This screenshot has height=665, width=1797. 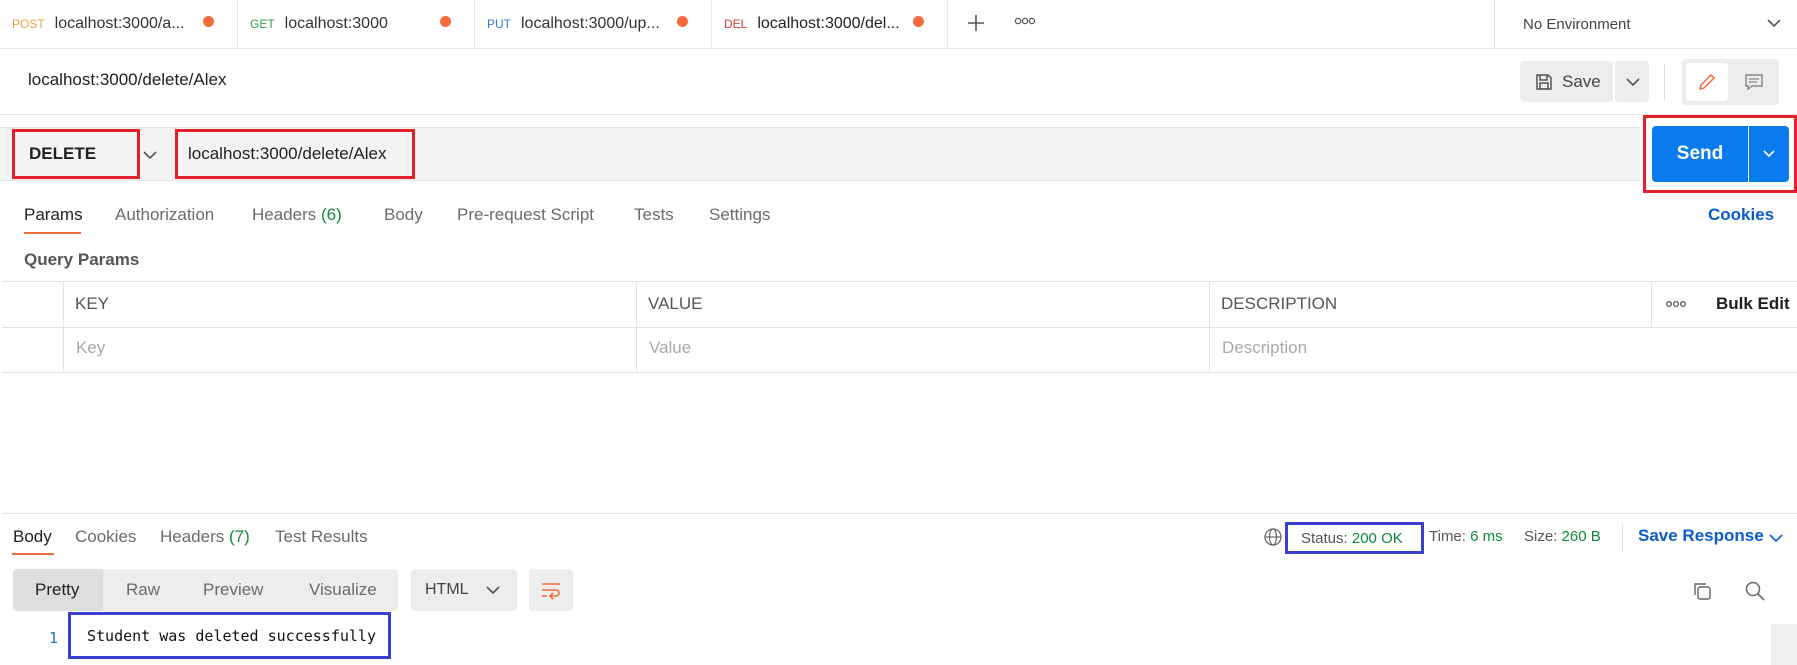 I want to click on tab-get: GET localhost:3000, so click(x=356, y=24).